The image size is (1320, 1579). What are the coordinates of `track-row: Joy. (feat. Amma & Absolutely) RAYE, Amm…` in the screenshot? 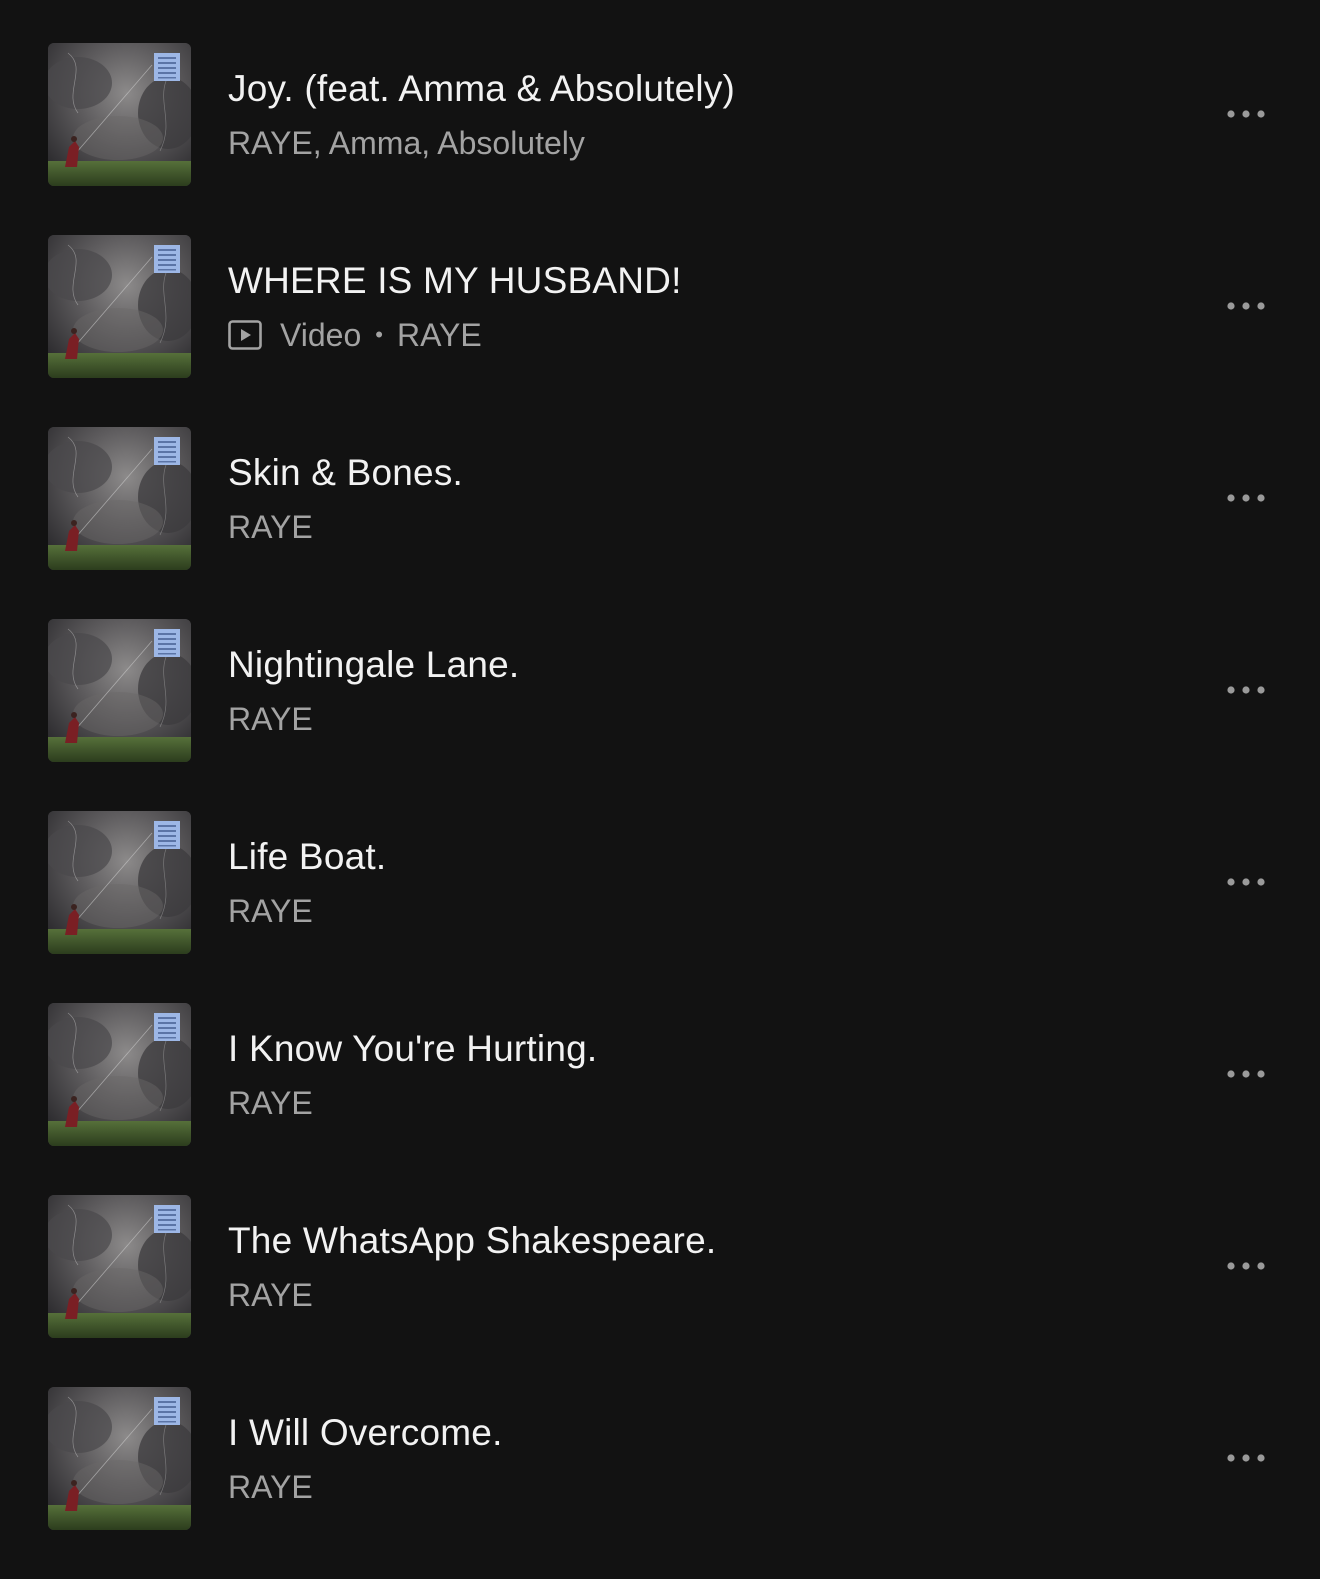 It's located at (660, 139).